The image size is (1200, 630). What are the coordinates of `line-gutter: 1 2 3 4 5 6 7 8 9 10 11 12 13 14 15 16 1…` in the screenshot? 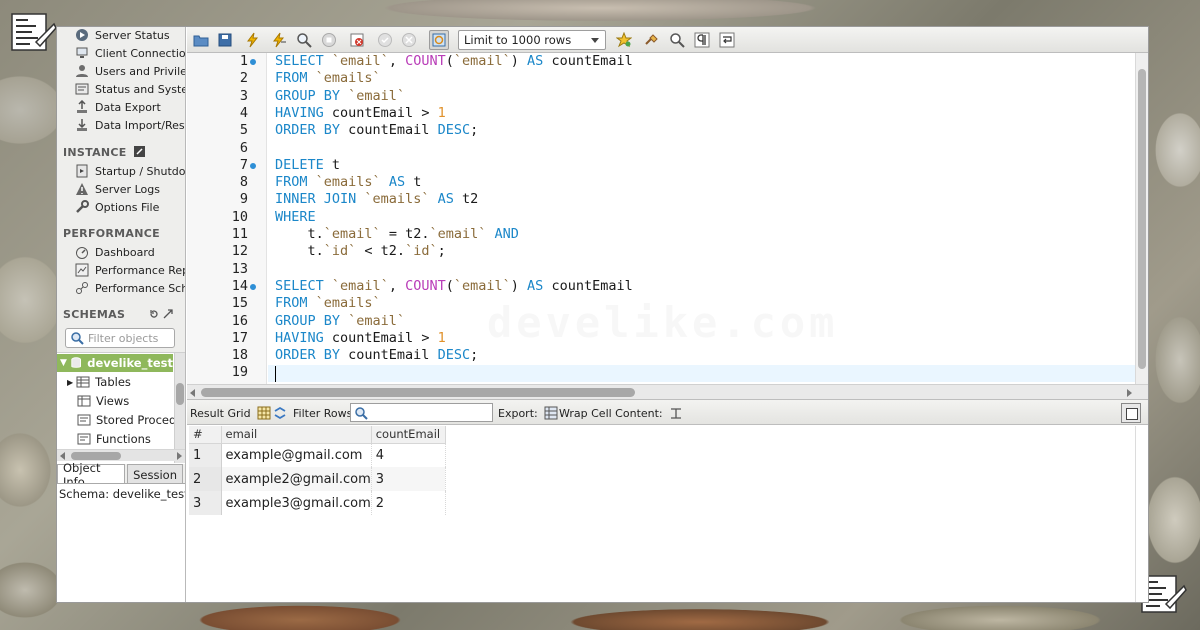 It's located at (227, 218).